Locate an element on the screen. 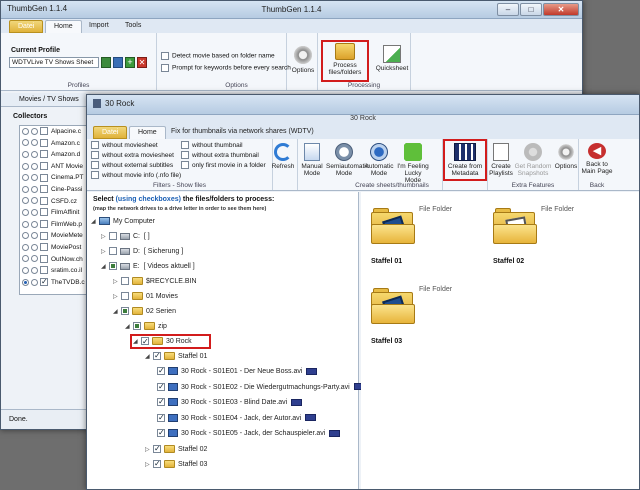 This screenshot has width=640, height=490. random-snapshots-button: Get Random Snapshots is located at coordinates (533, 160).